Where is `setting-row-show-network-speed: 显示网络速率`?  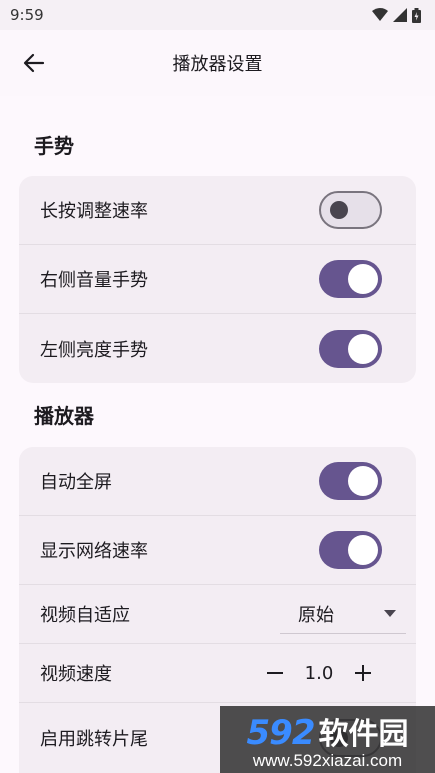 setting-row-show-network-speed: 显示网络速率 is located at coordinates (217, 550).